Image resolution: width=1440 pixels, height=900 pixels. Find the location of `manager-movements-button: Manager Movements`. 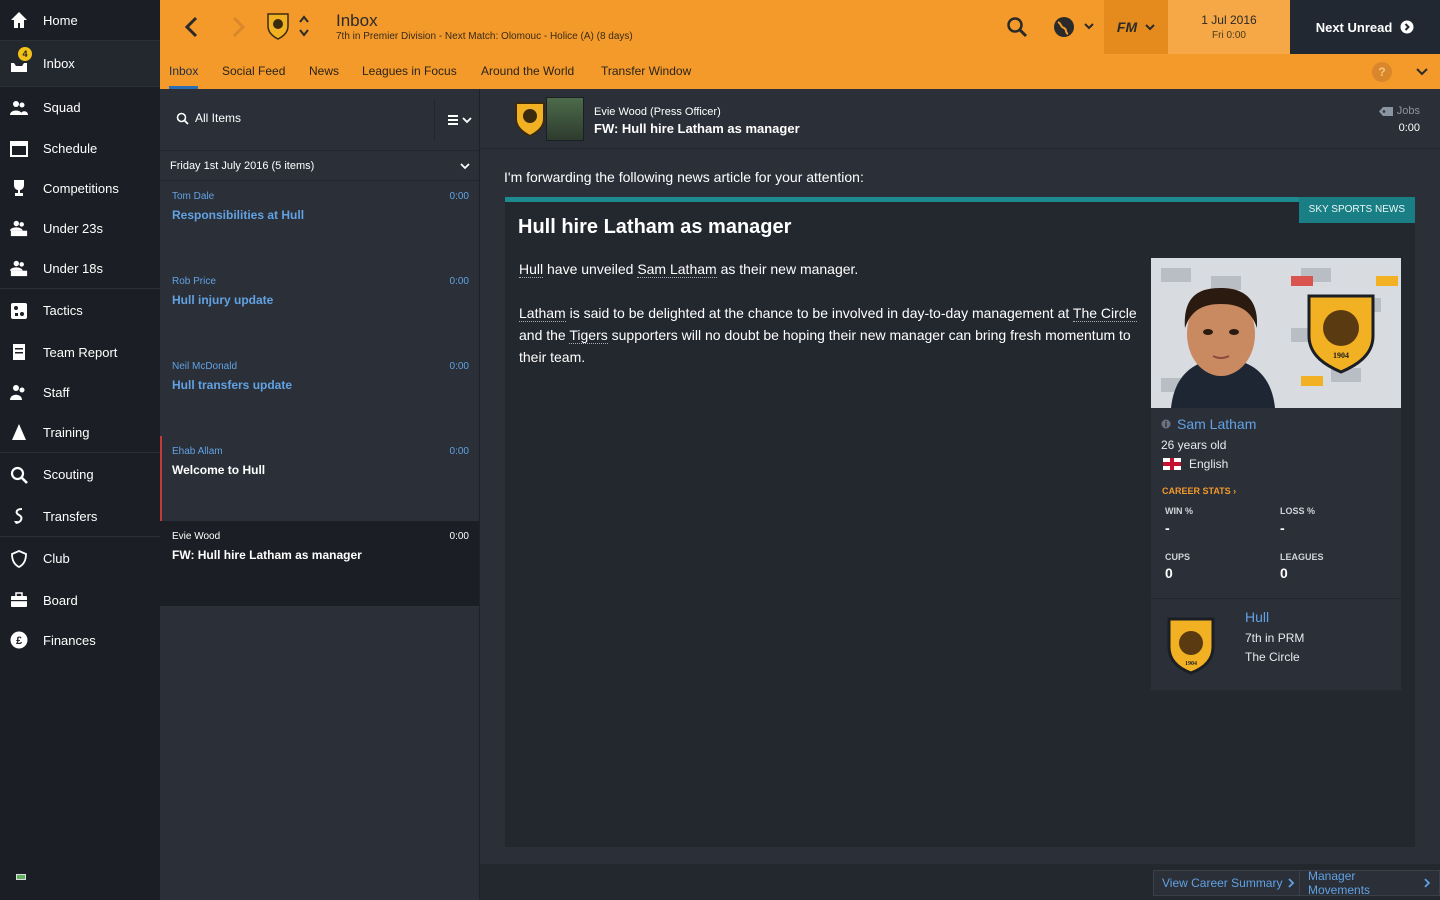

manager-movements-button: Manager Movements is located at coordinates (1369, 883).